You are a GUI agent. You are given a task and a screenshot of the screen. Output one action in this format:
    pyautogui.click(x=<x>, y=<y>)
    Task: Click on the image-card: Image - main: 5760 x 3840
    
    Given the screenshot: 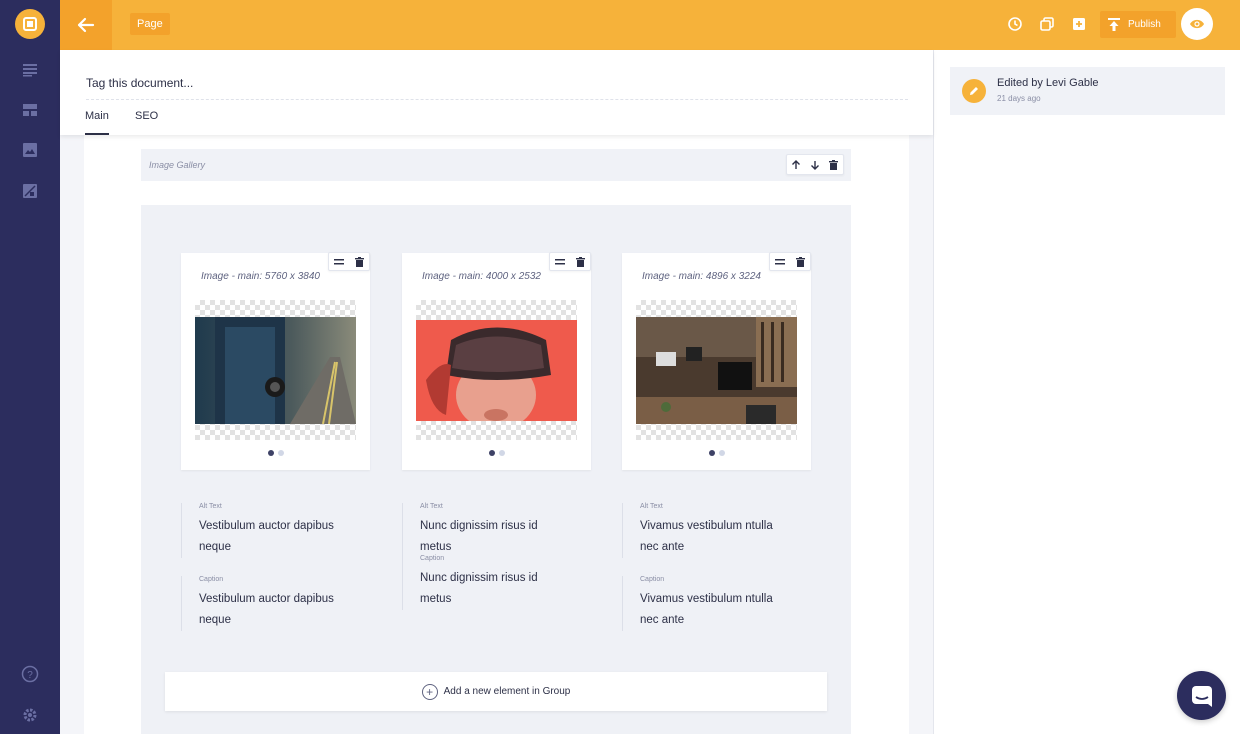 What is the action you would take?
    pyautogui.click(x=275, y=361)
    